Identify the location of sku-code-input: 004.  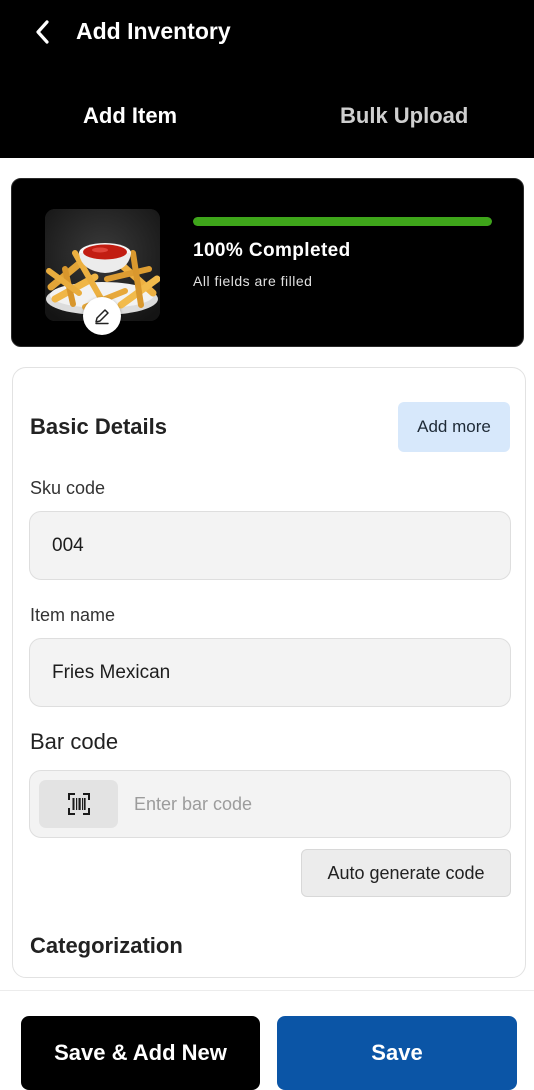
(270, 545).